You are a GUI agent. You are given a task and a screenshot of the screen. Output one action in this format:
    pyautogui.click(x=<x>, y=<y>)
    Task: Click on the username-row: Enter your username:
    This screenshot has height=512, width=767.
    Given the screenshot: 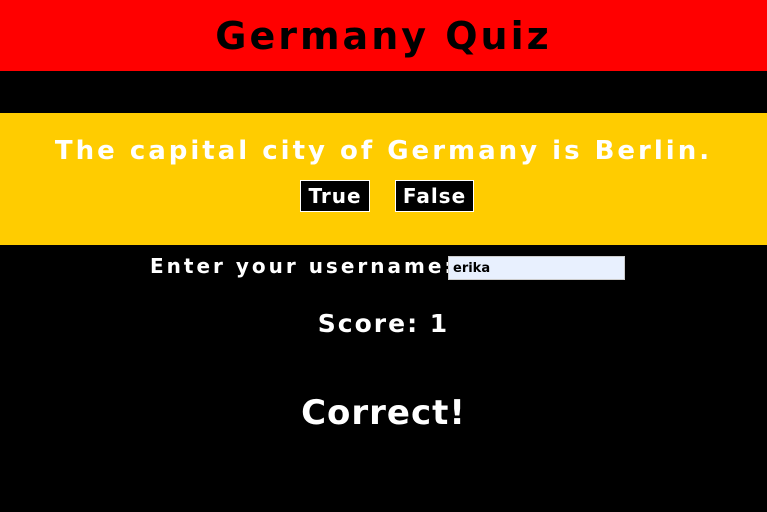 What is the action you would take?
    pyautogui.click(x=383, y=267)
    